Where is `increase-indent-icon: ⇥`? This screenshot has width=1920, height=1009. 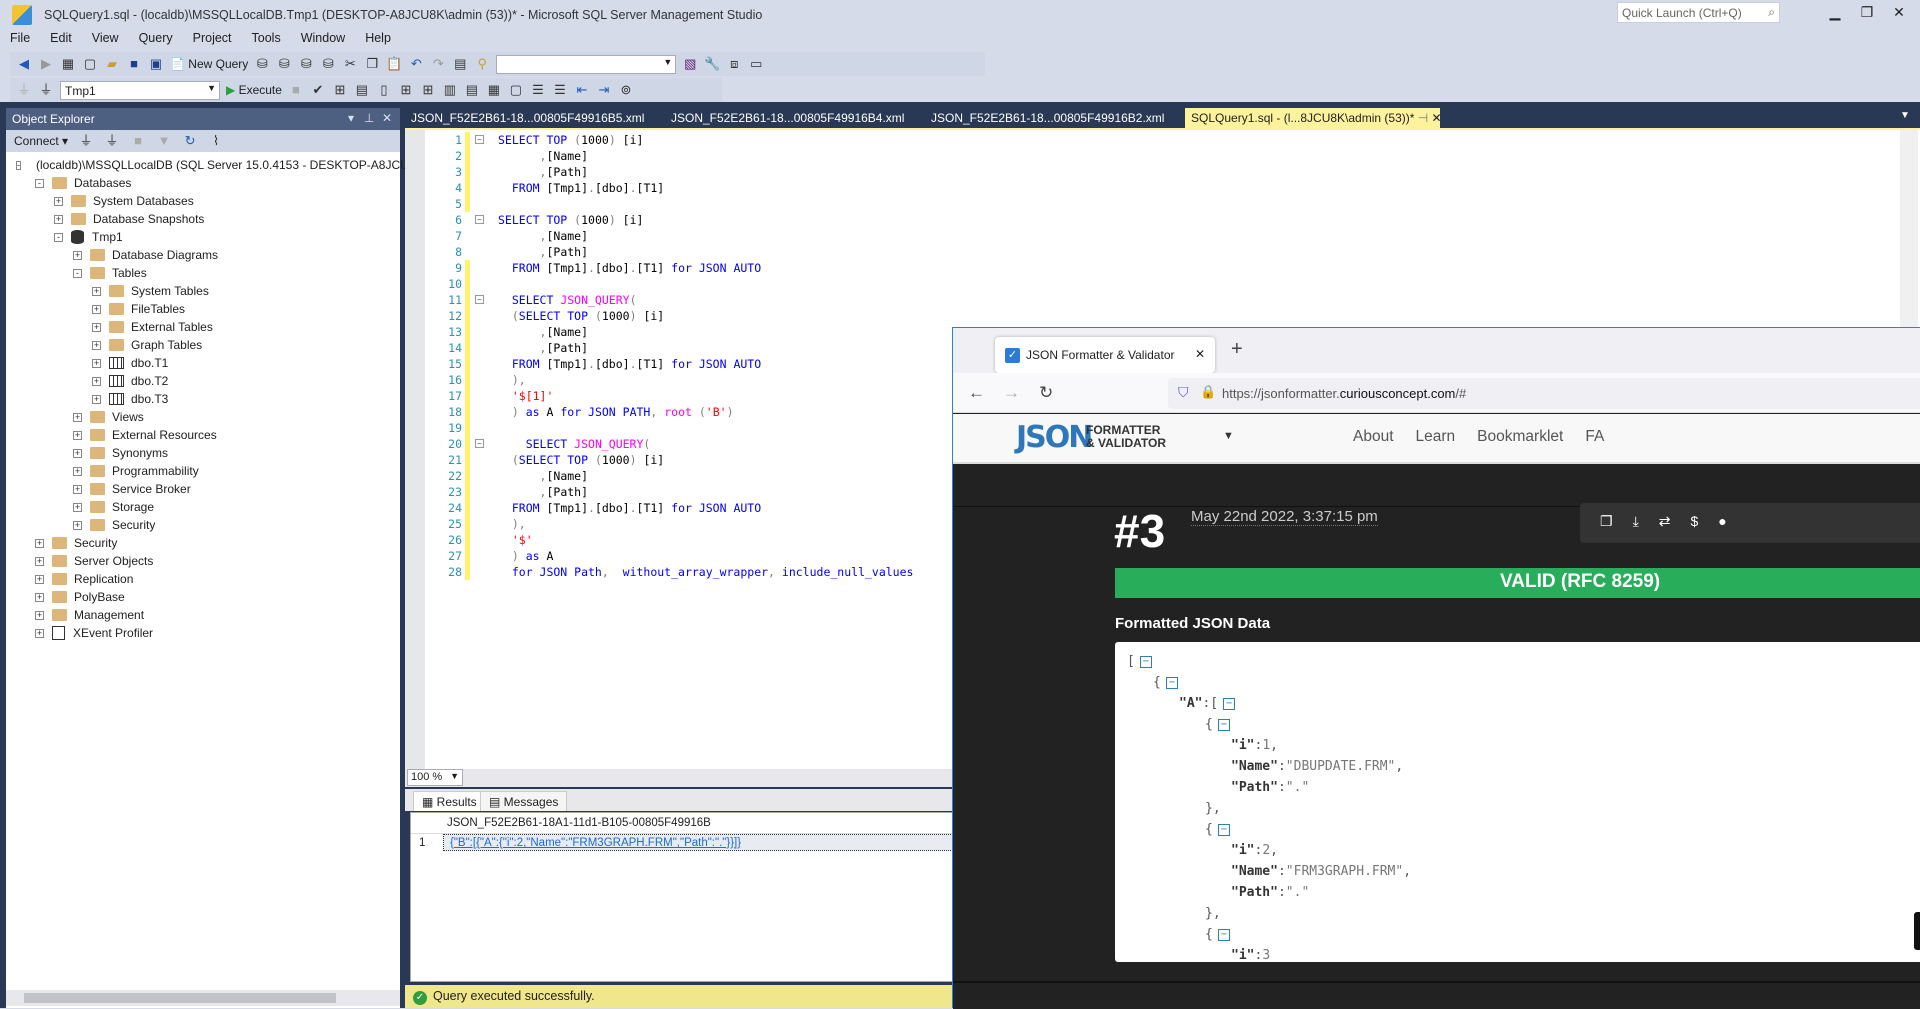
increase-indent-icon: ⇥ is located at coordinates (604, 90).